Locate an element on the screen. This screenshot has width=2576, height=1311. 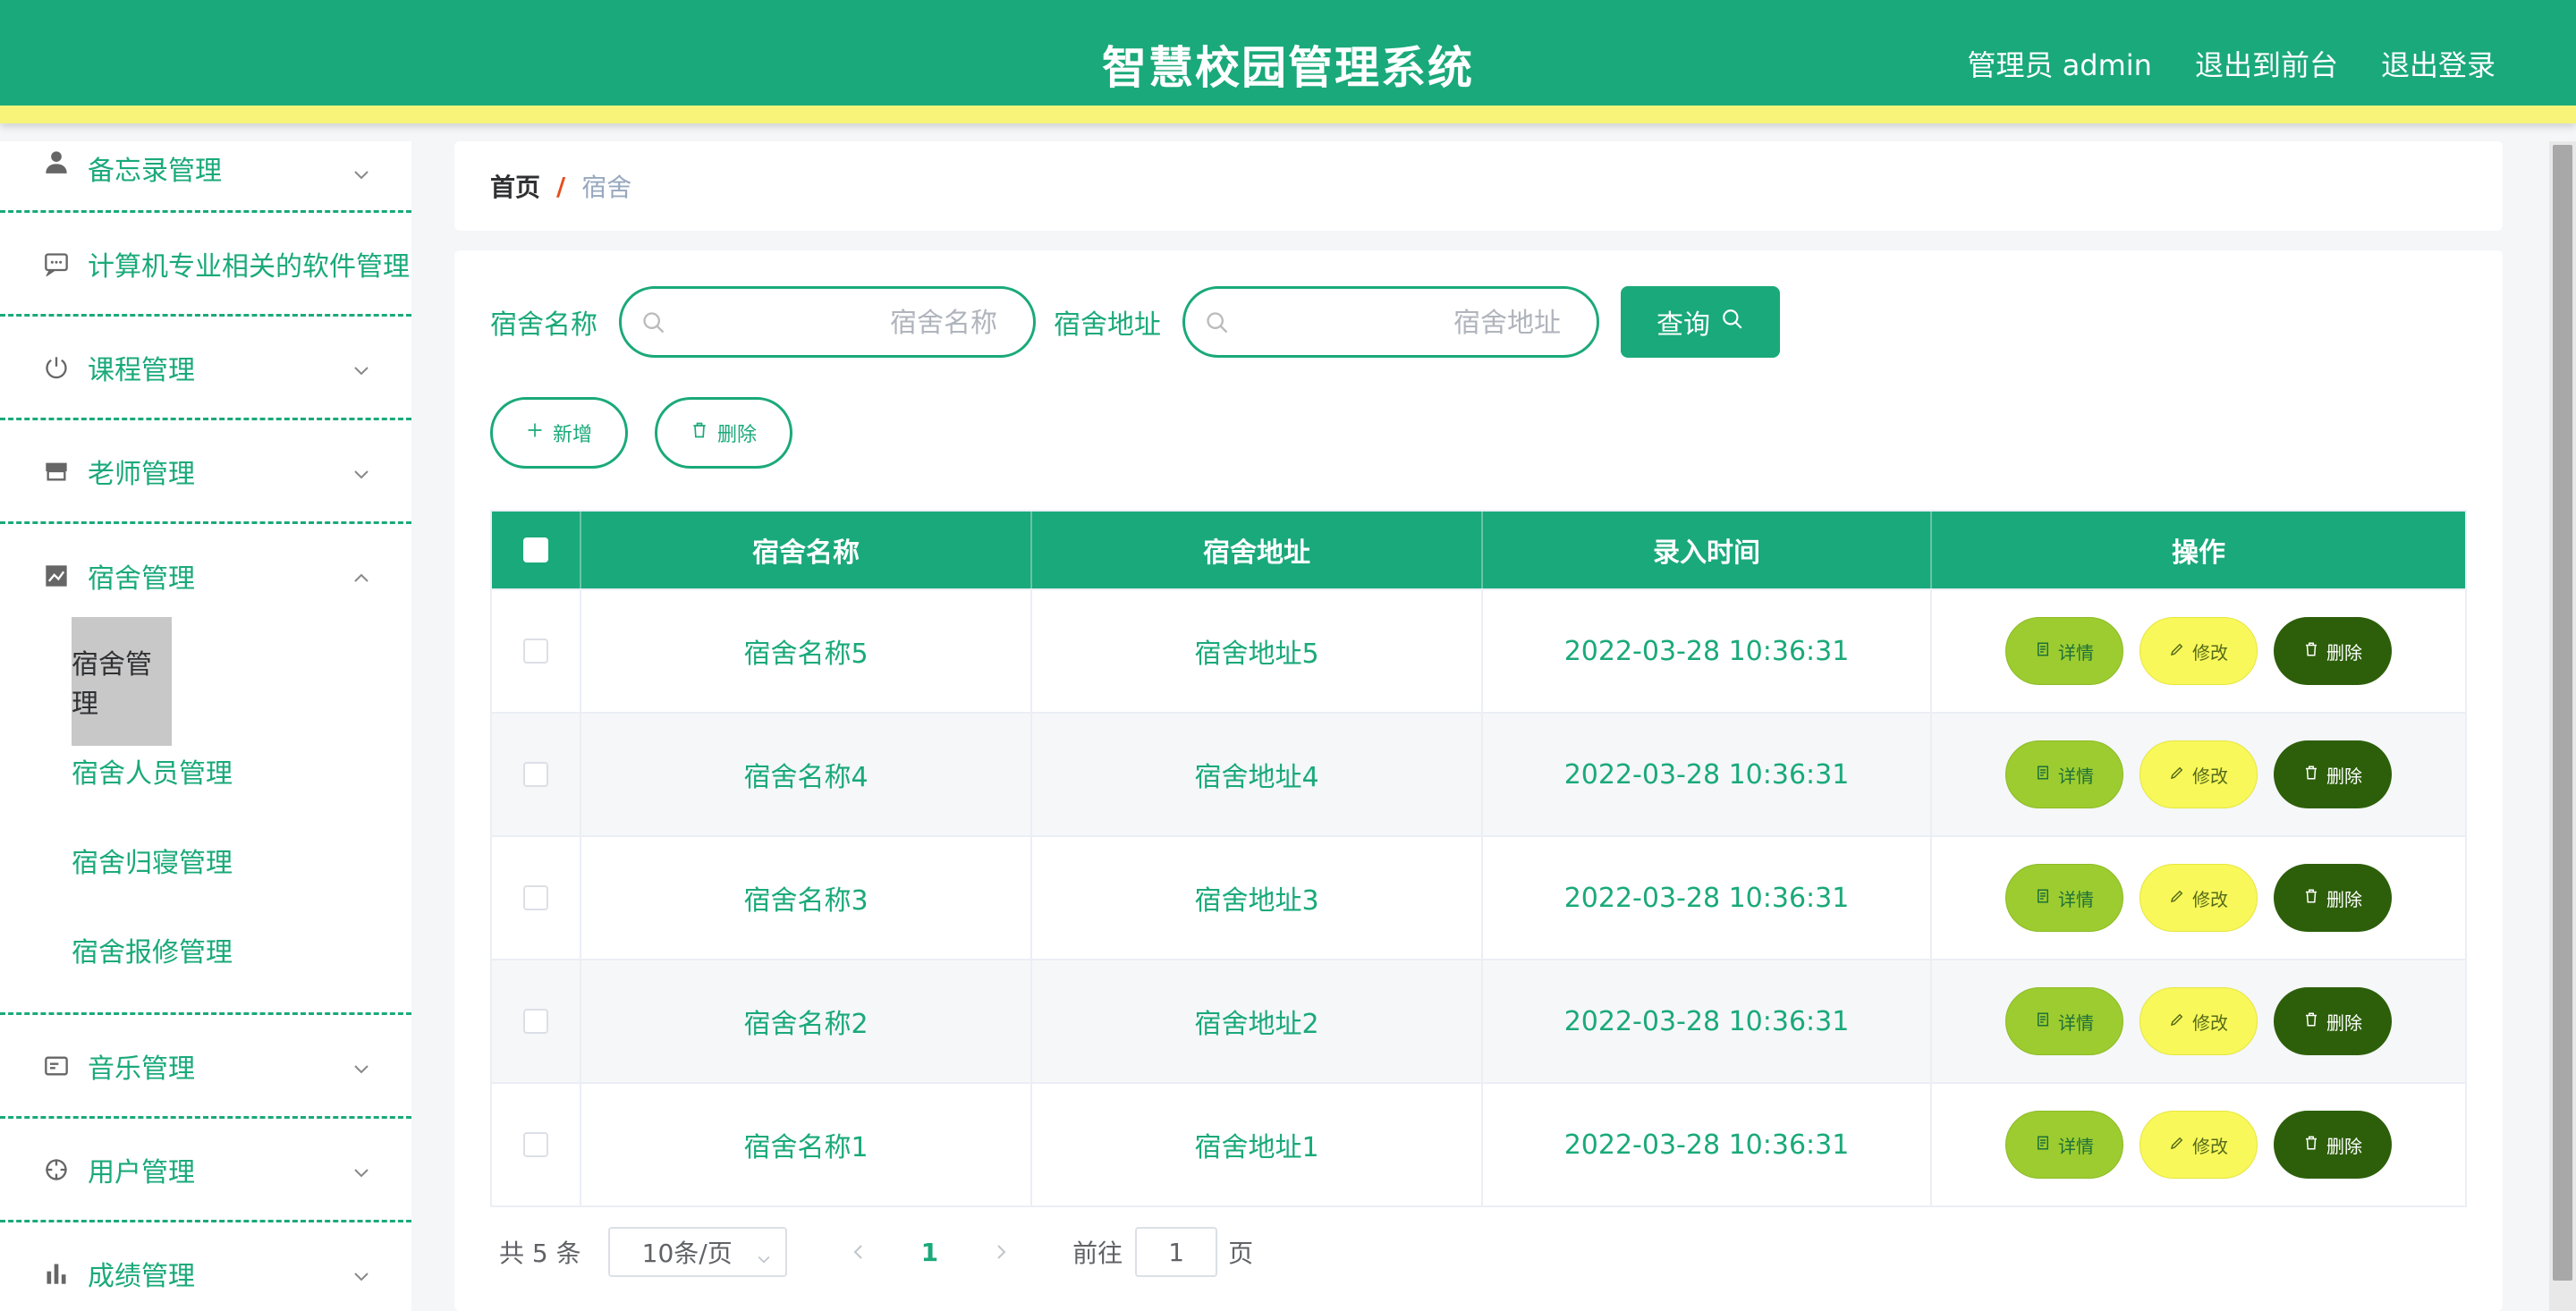
action-row: 新增 删除 is located at coordinates (641, 433).